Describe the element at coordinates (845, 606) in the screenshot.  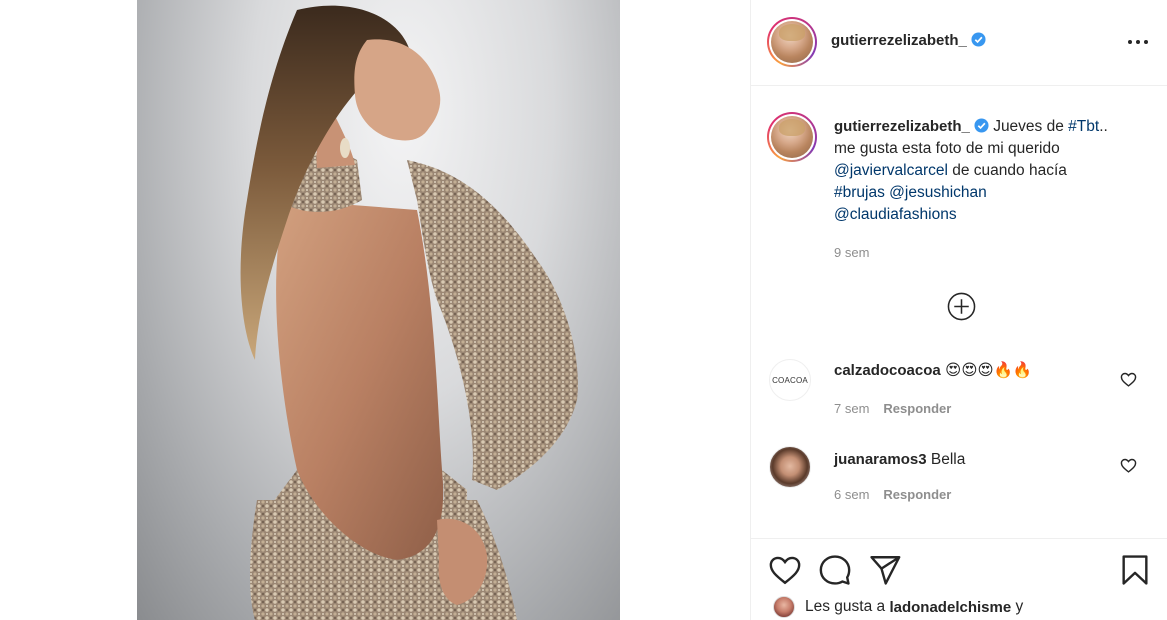
I see `likes-prefix: Les gusta a` at that location.